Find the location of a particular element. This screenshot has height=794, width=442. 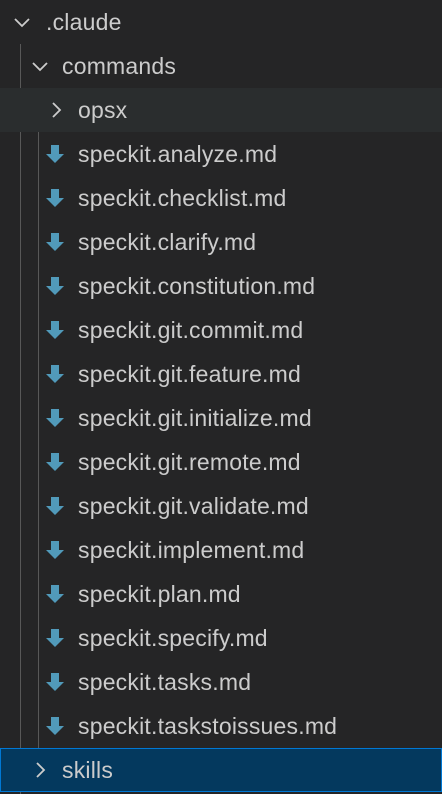

file-row: speckit.git.feature.md is located at coordinates (221, 374).